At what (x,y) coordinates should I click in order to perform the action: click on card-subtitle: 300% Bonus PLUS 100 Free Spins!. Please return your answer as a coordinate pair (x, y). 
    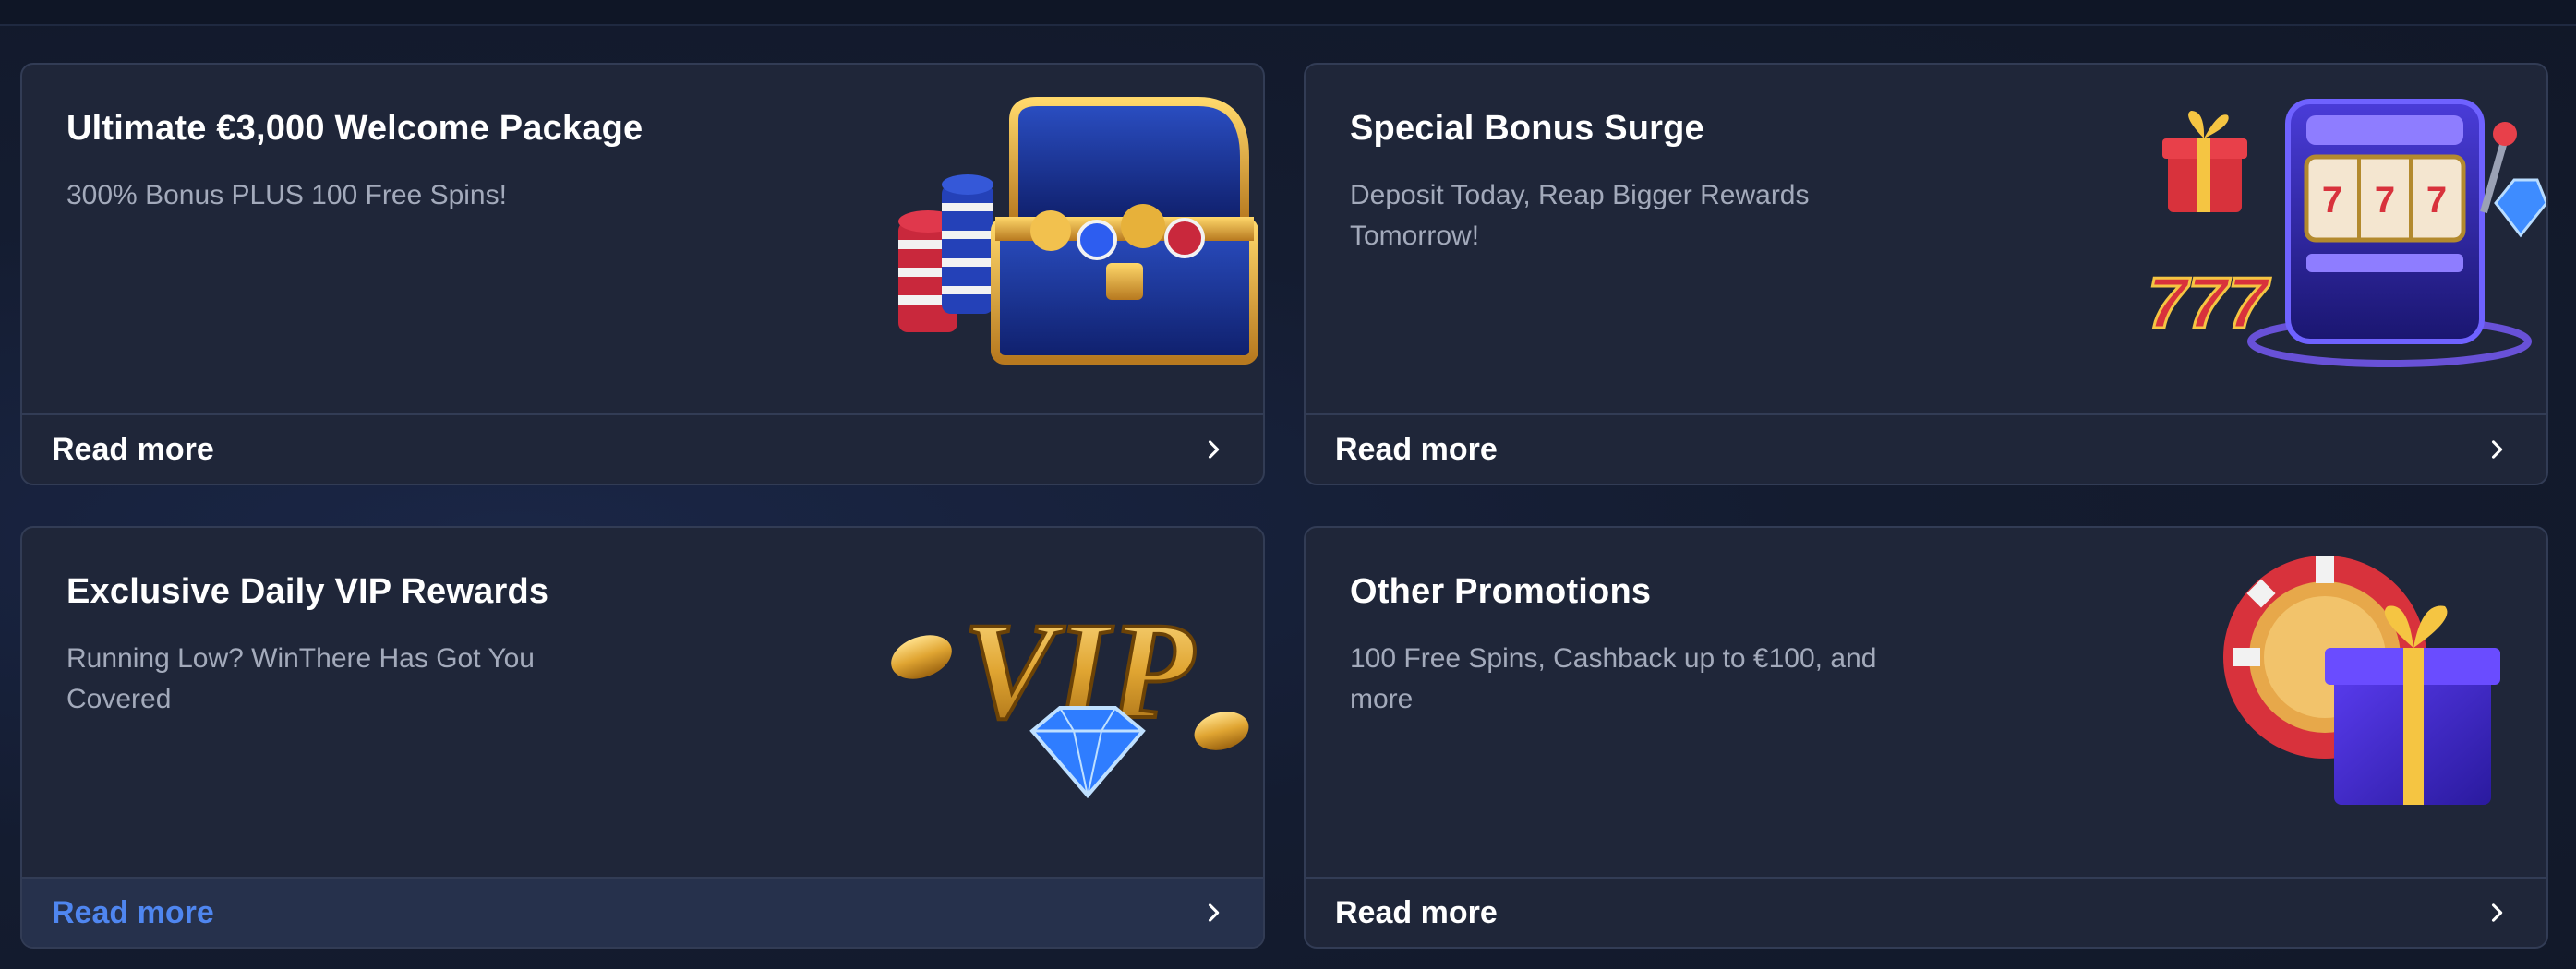
    Looking at the image, I should click on (286, 195).